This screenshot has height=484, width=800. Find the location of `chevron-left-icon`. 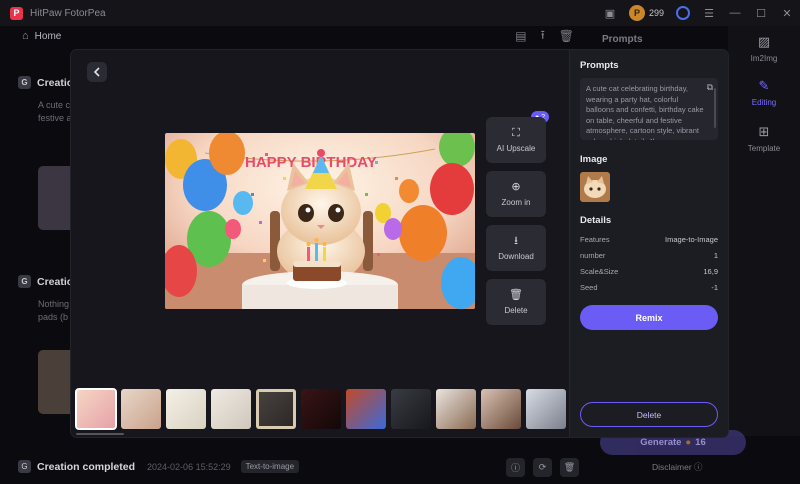

chevron-left-icon is located at coordinates (96, 72).